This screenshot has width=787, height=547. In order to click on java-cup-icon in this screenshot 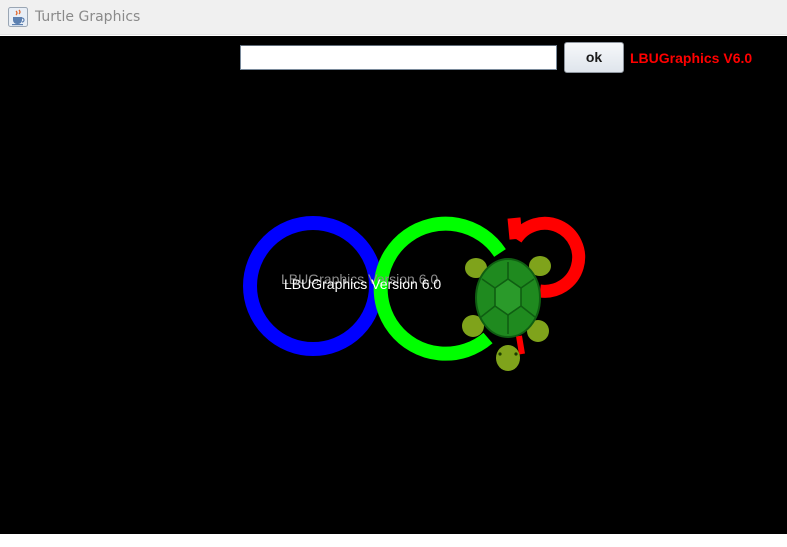, I will do `click(18, 17)`.